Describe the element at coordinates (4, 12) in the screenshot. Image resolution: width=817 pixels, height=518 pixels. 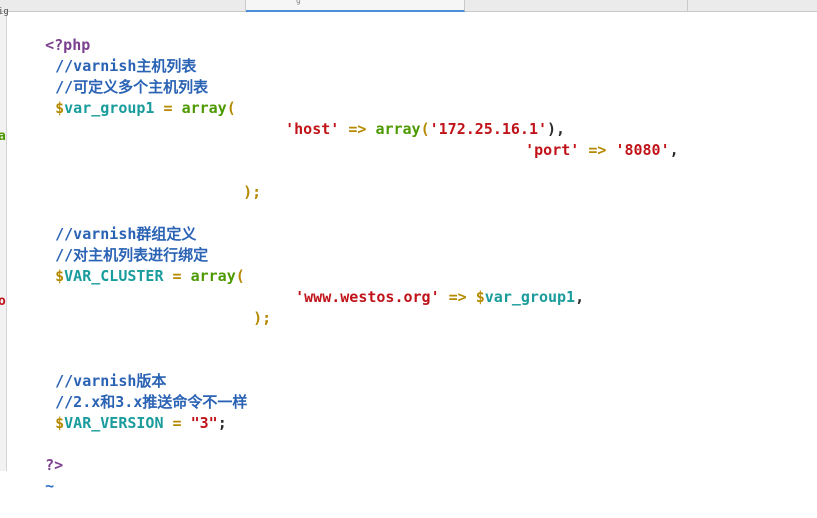
I see `gutter-mark-1: ig` at that location.